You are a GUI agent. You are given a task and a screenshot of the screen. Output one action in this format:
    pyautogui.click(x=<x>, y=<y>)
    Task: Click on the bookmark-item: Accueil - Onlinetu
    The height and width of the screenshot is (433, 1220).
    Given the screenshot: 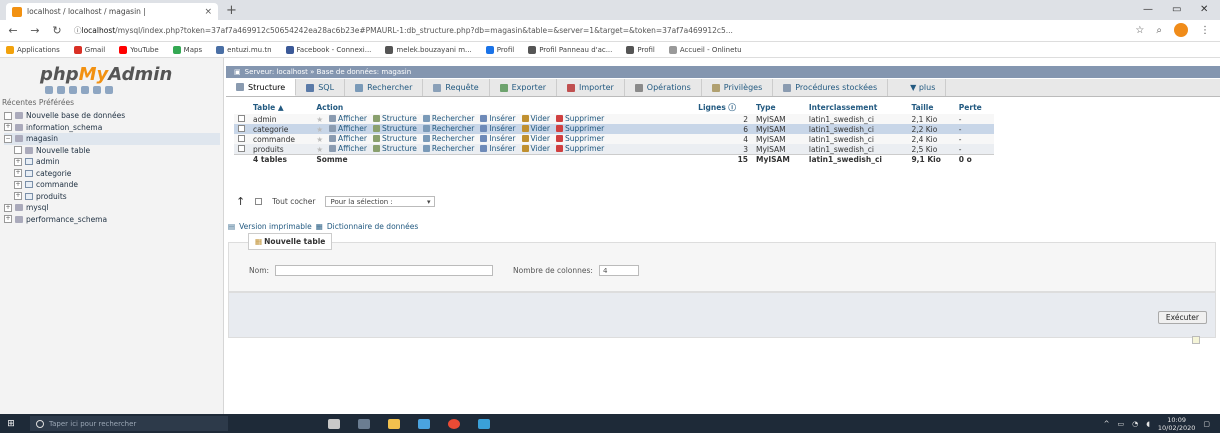 What is the action you would take?
    pyautogui.click(x=705, y=49)
    